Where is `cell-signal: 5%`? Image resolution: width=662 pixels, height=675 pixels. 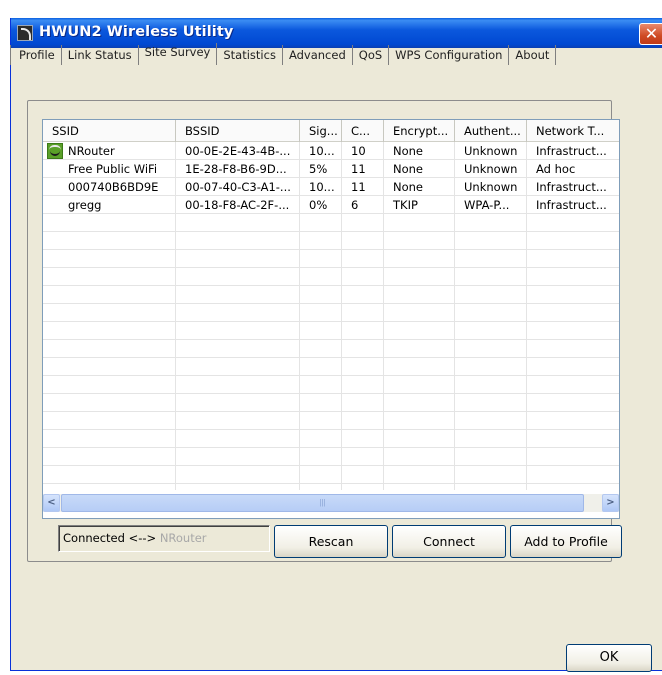
cell-signal: 5% is located at coordinates (318, 169).